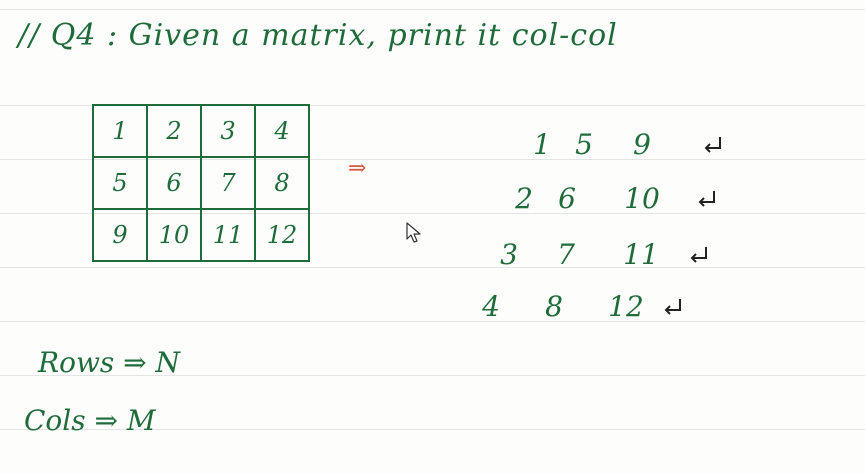  What do you see at coordinates (228, 183) in the screenshot?
I see `matrix-cell: 7` at bounding box center [228, 183].